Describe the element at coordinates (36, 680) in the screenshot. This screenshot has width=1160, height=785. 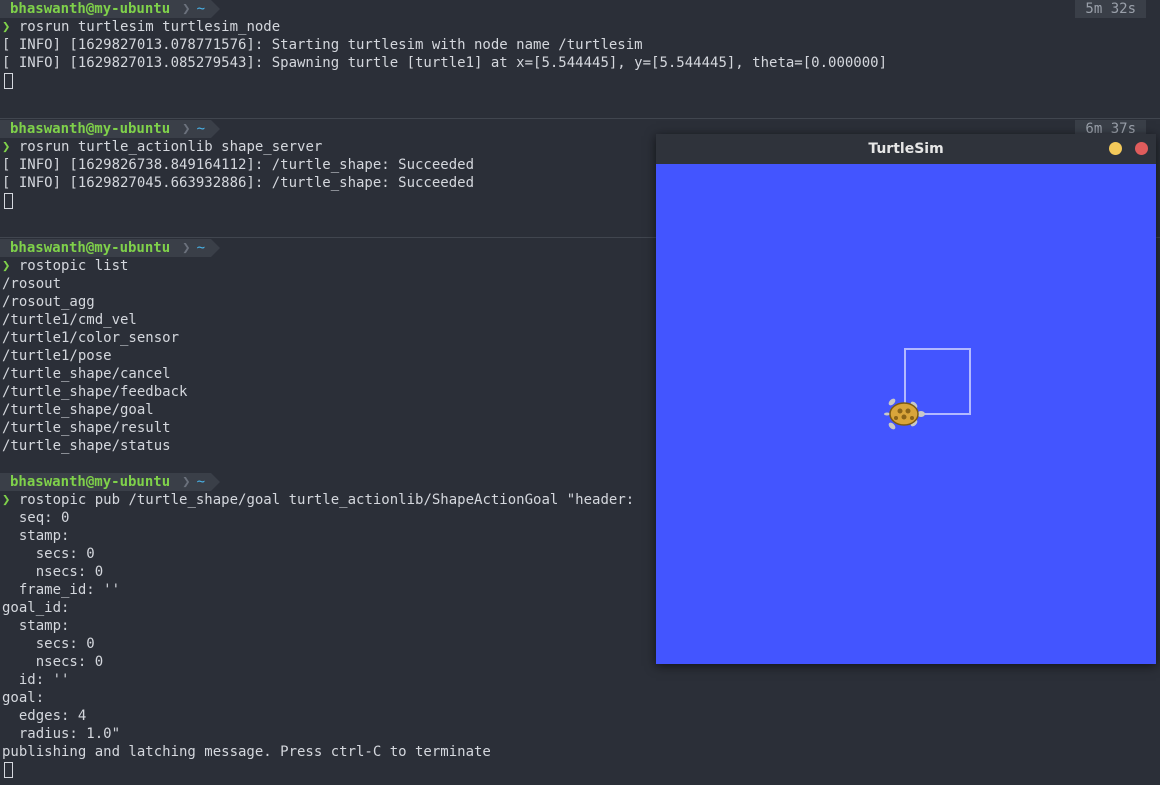
I see `output-line: id: ''` at that location.